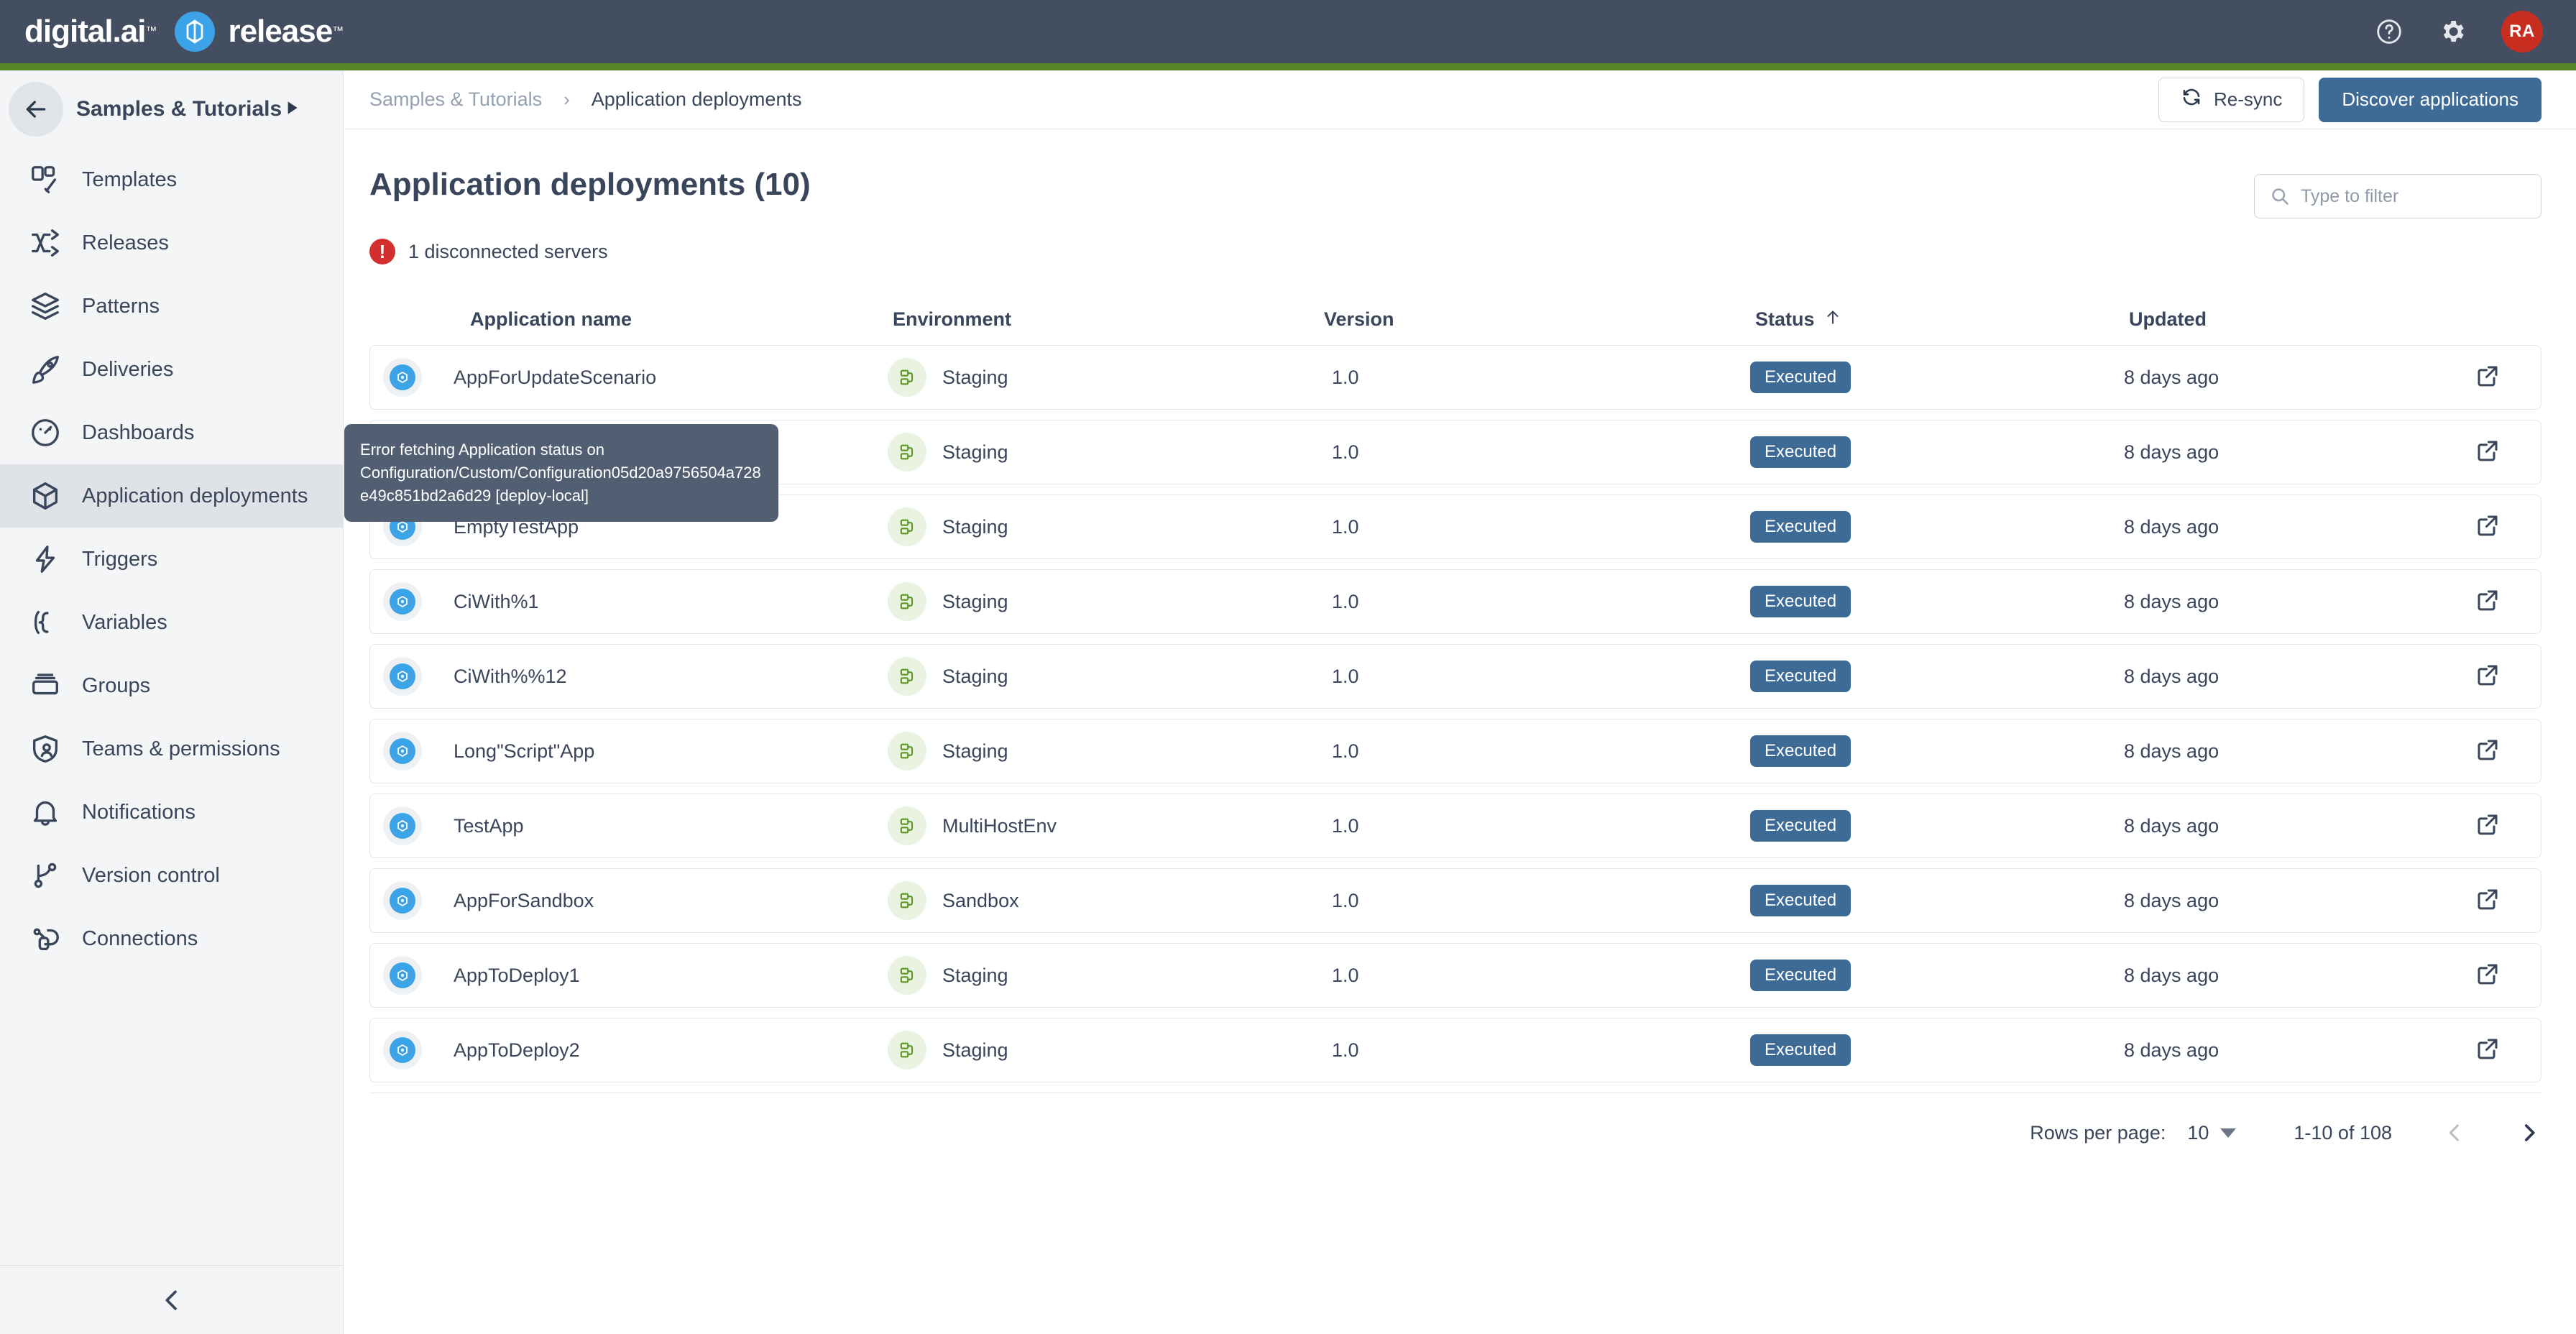 The image size is (2576, 1334). I want to click on release-cube-icon, so click(195, 32).